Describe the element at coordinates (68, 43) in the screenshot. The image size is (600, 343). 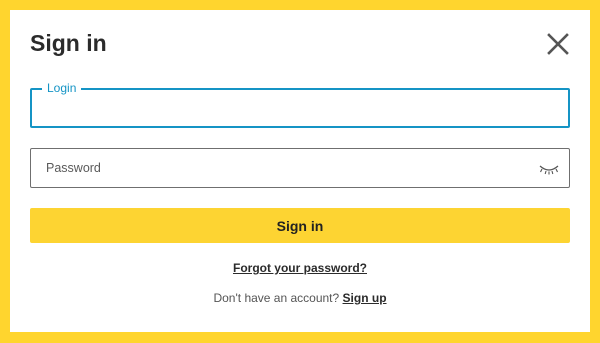
I see `dialog-title: Sign in` at that location.